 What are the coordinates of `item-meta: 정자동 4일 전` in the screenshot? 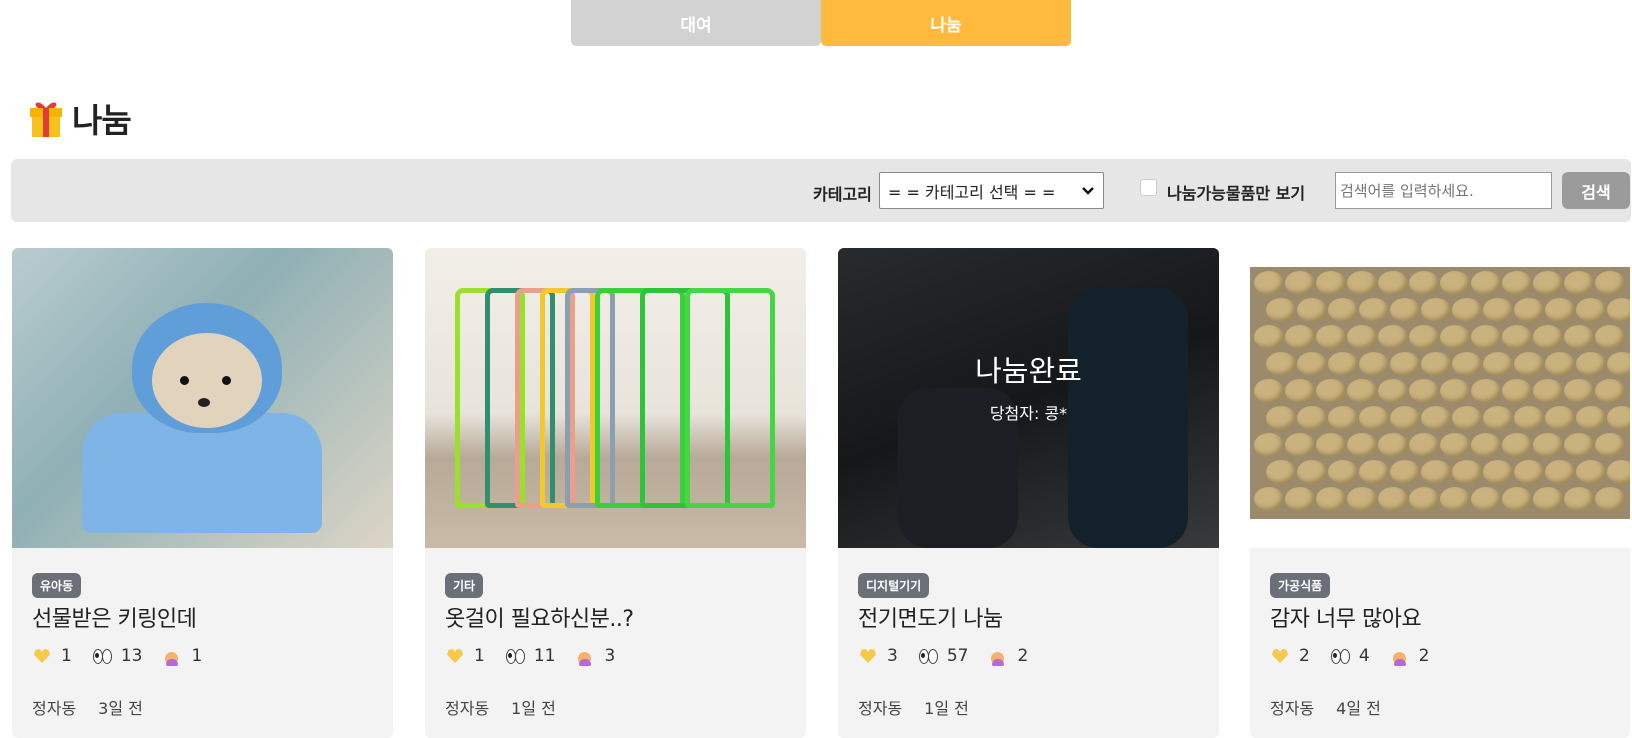 It's located at (1325, 707).